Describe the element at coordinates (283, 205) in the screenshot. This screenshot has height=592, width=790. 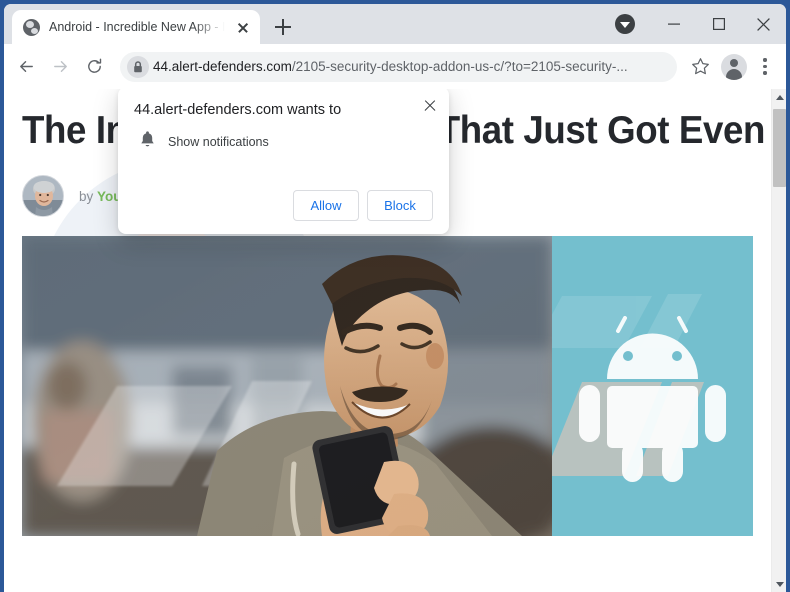
I see `dialog-actions: Allow Block` at that location.